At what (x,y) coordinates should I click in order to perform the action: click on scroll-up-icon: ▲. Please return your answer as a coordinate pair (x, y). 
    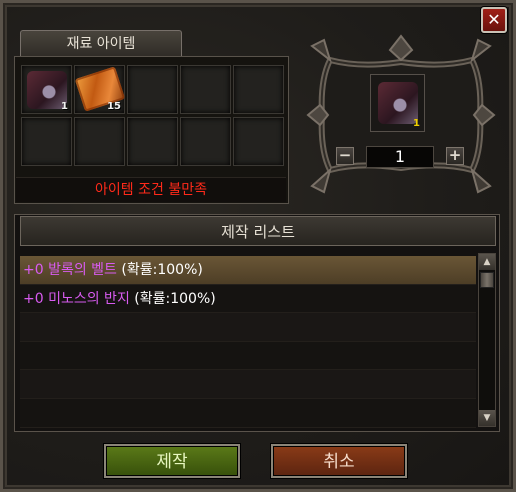
    Looking at the image, I should click on (487, 262).